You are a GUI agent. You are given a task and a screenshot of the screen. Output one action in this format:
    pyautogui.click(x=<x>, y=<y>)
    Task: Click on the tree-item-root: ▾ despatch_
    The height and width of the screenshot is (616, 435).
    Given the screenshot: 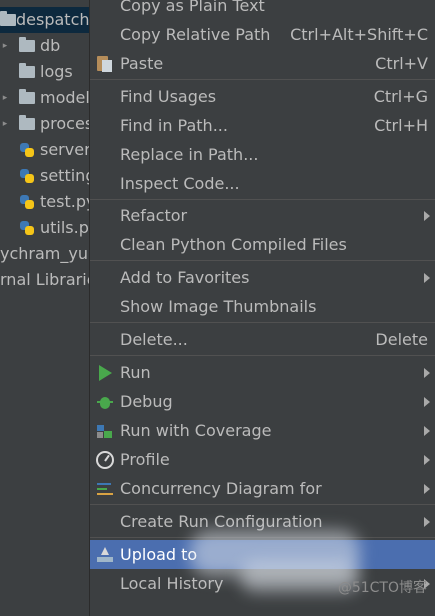 What is the action you would take?
    pyautogui.click(x=47, y=20)
    